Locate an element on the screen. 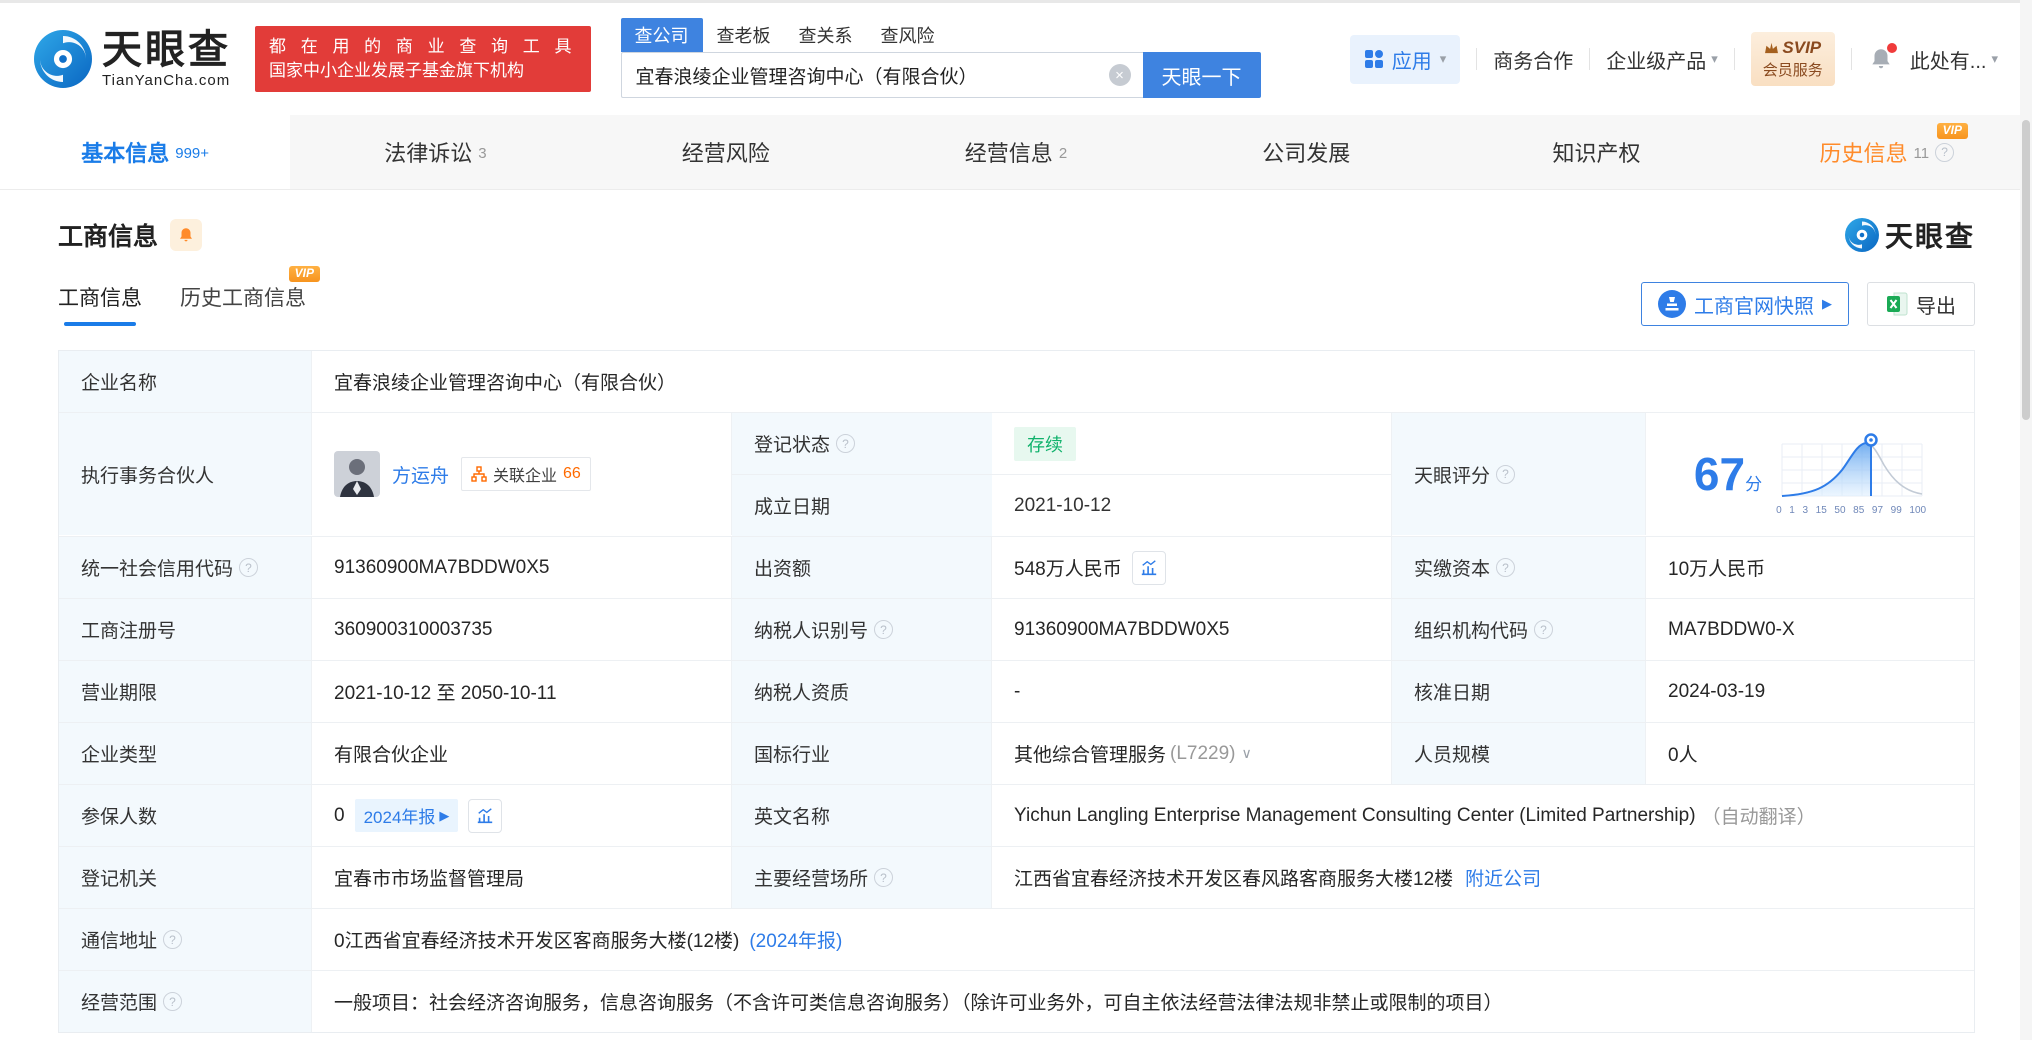 Image resolution: width=2032 pixels, height=1040 pixels. industry-value: 其他综合管理服务 (L7229) ∨ is located at coordinates (1192, 753).